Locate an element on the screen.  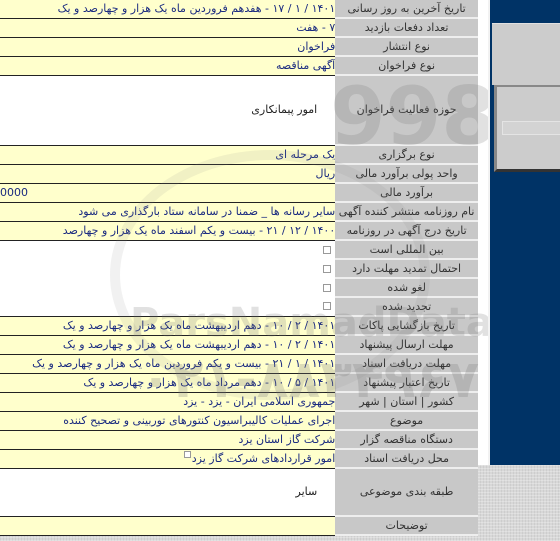
estimate-value: 0000 is located at coordinates (168, 193).